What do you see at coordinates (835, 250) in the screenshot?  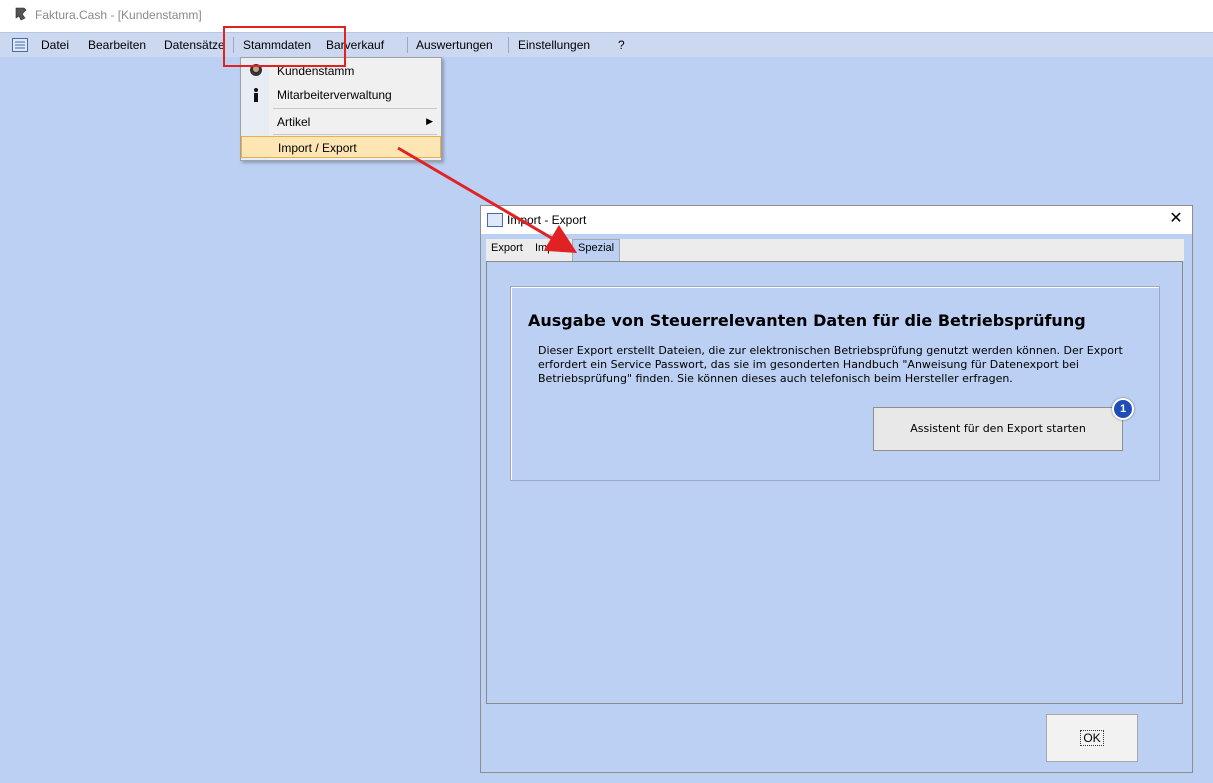 I see `tabstrip: Export Import Spezial` at bounding box center [835, 250].